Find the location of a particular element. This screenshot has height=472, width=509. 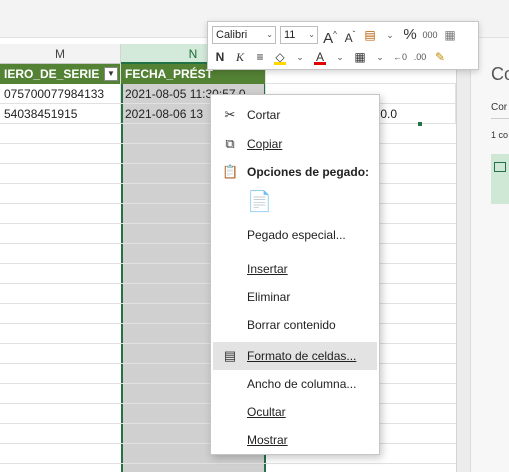

scissors-icon: ✂ is located at coordinates (230, 114).